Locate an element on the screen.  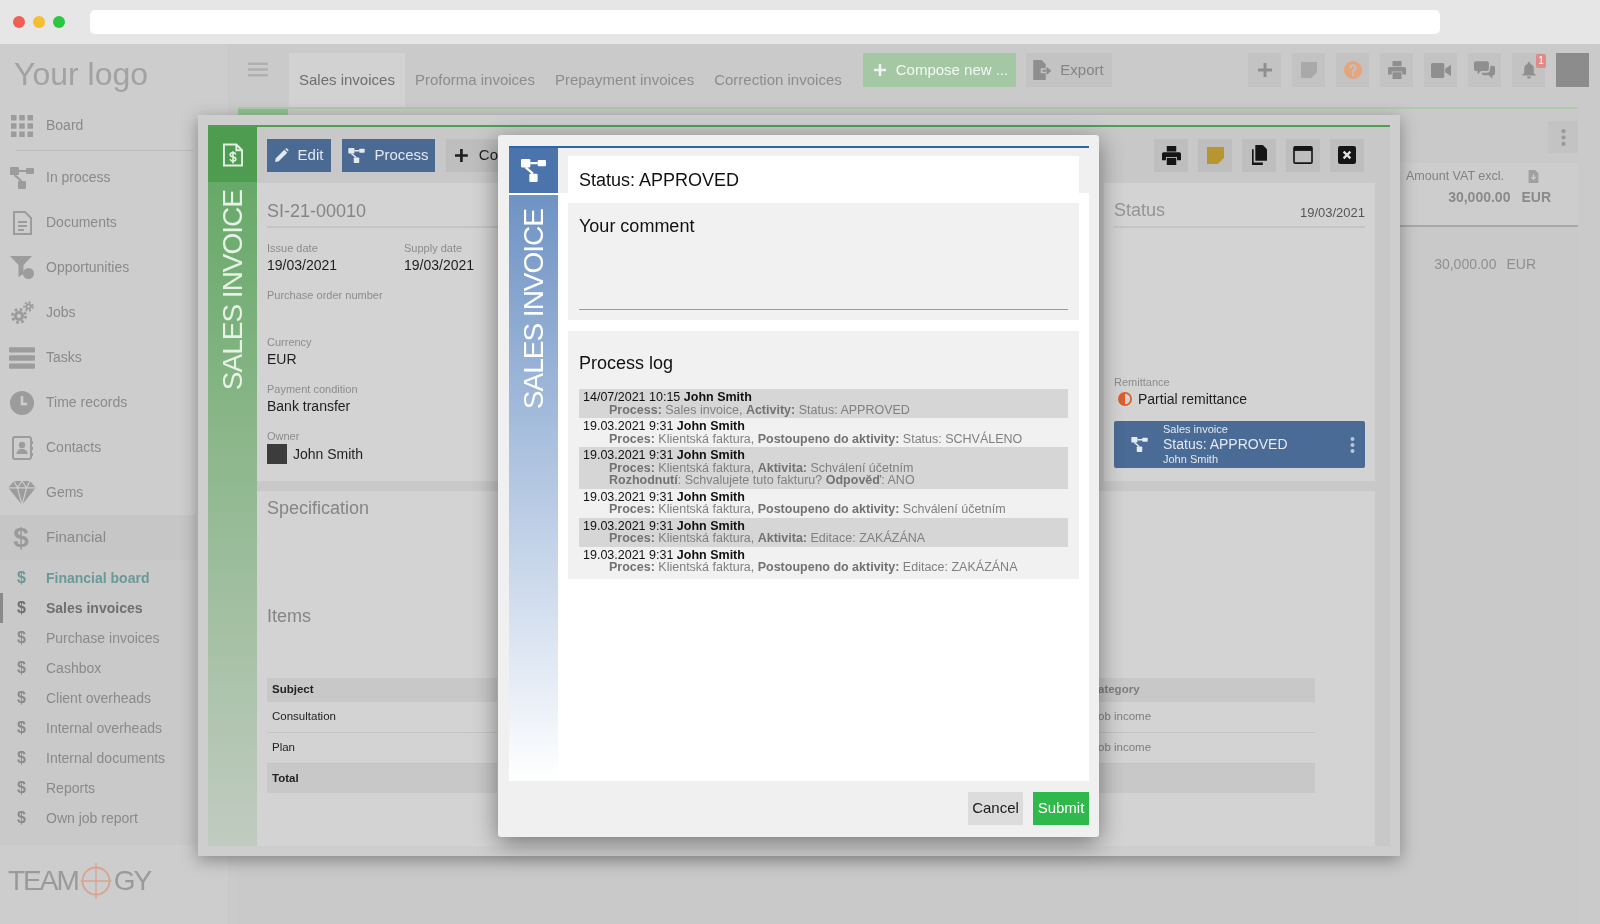
notifications-button: 1 is located at coordinates (1528, 70).